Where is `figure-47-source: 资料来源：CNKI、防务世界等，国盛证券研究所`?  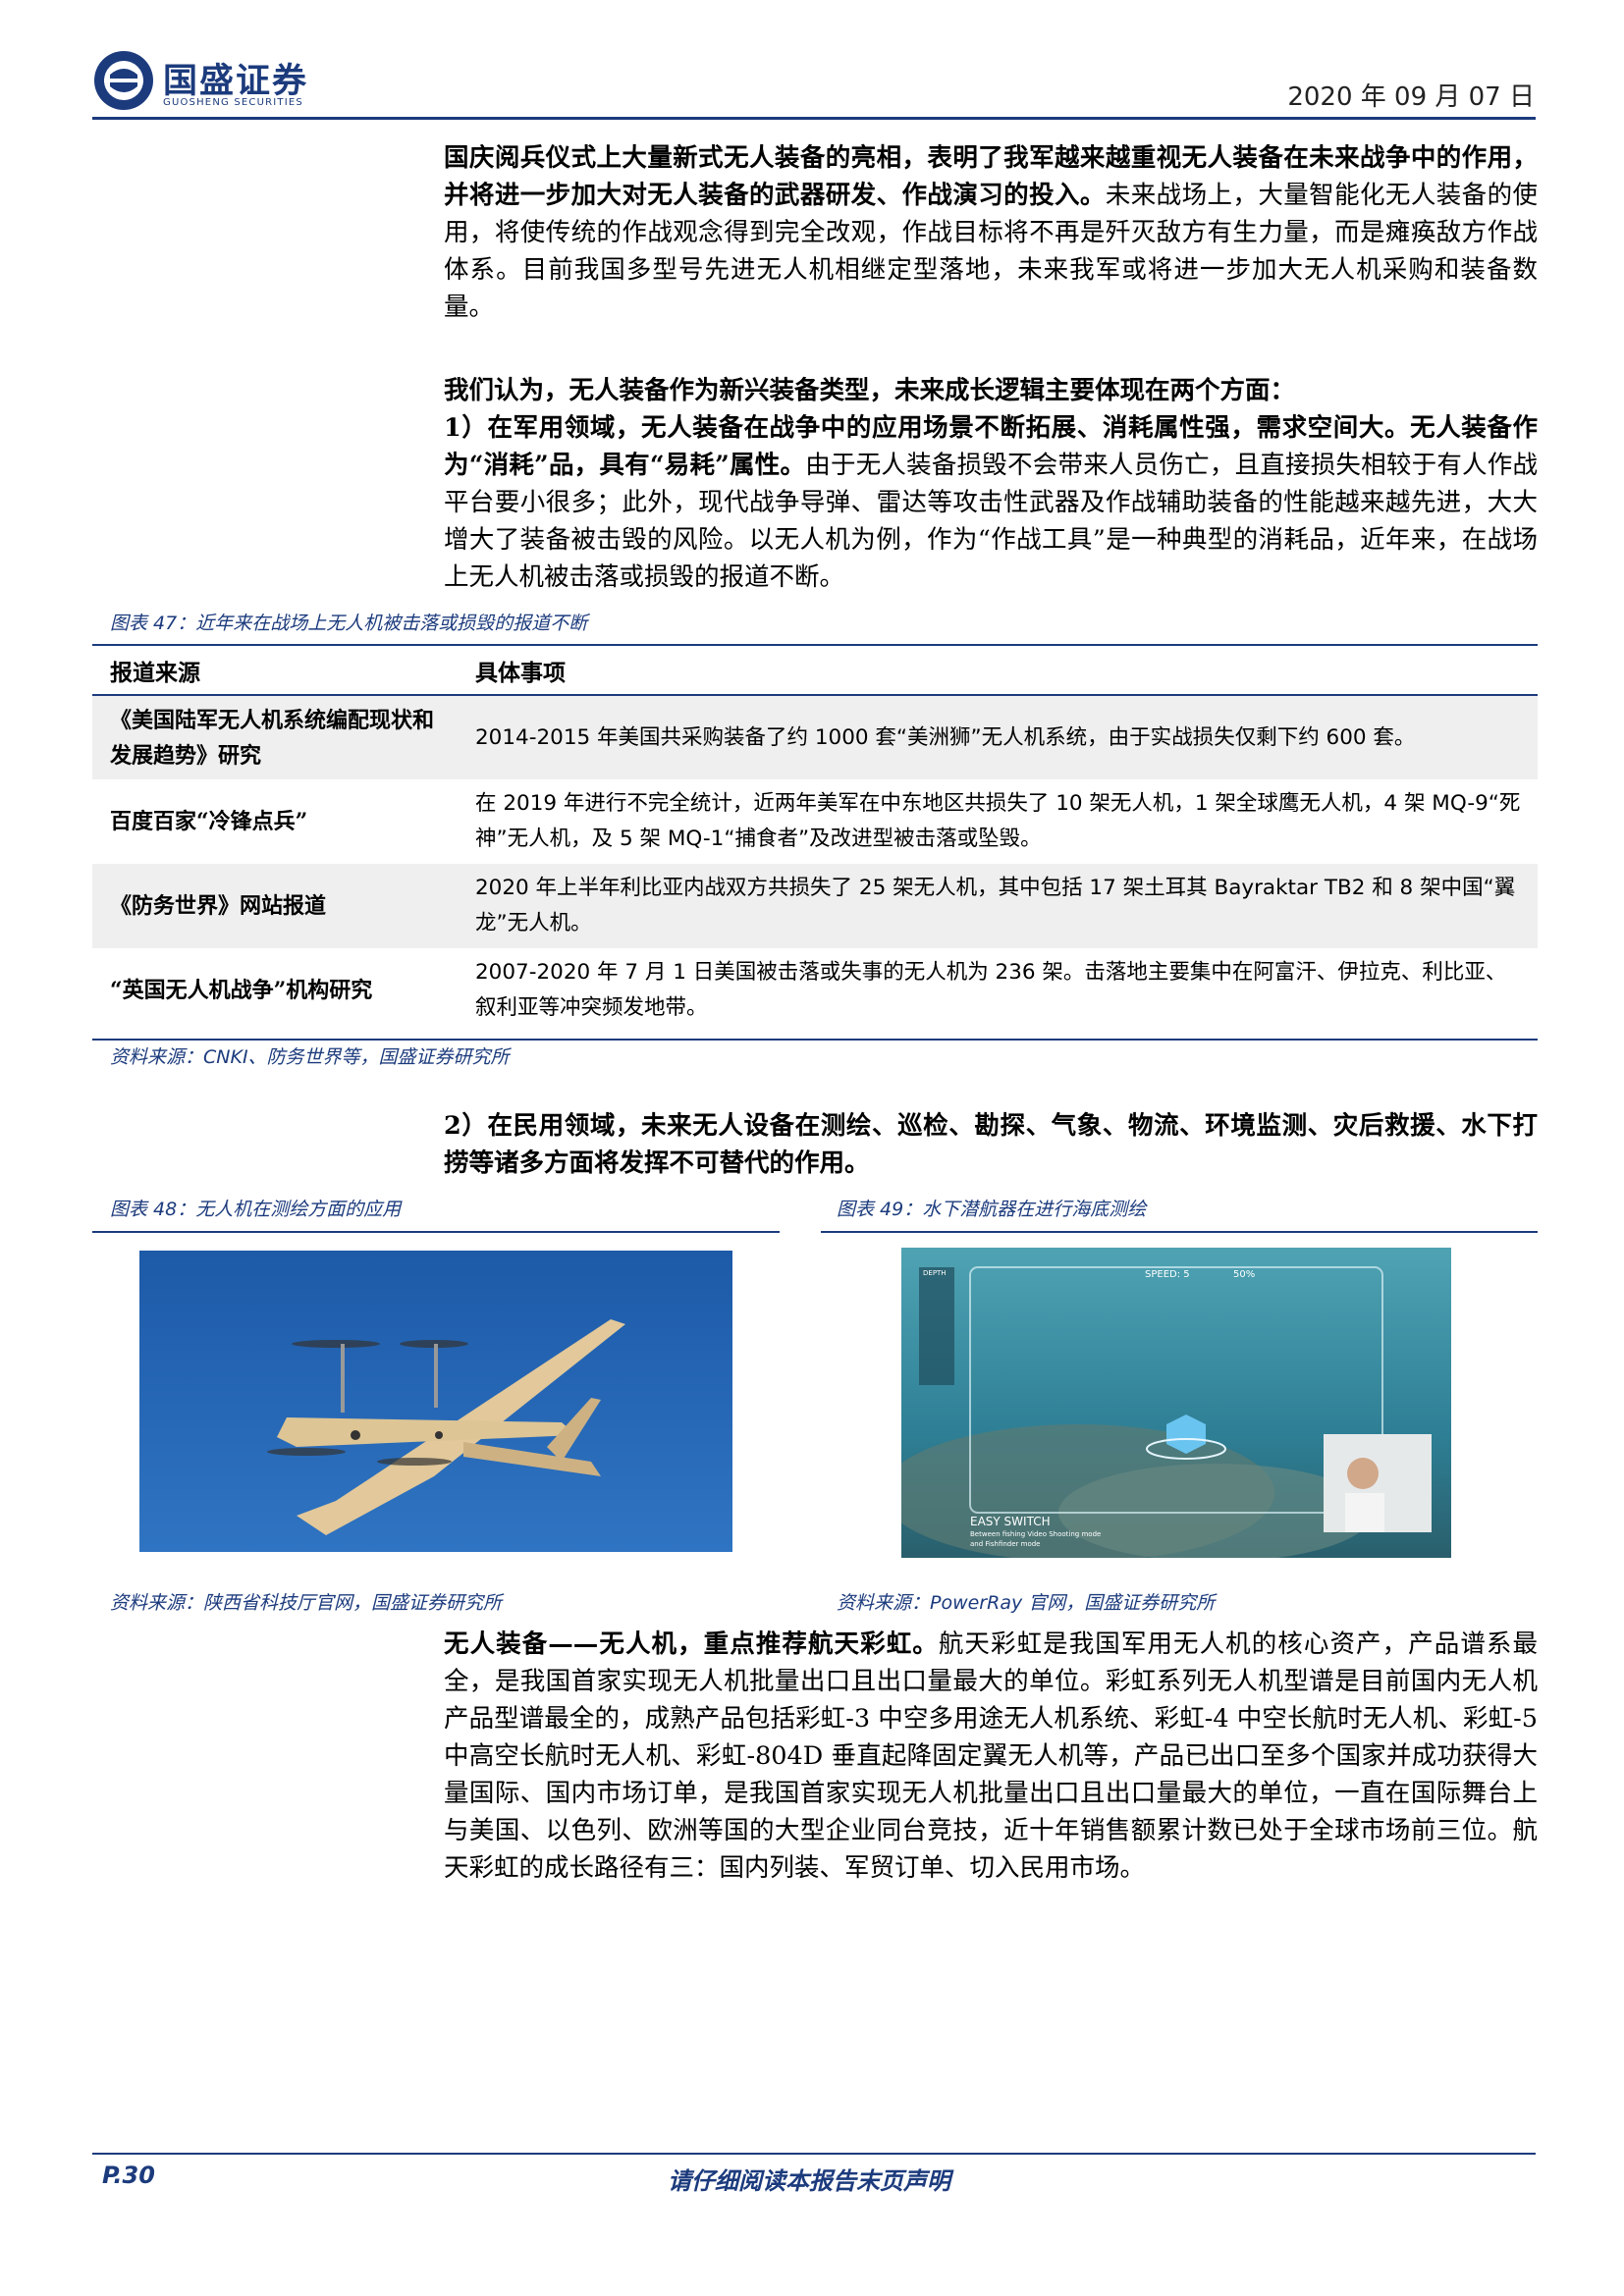
figure-47-source: 资料来源：CNKI、防务世界等，国盛证券研究所 is located at coordinates (310, 1057).